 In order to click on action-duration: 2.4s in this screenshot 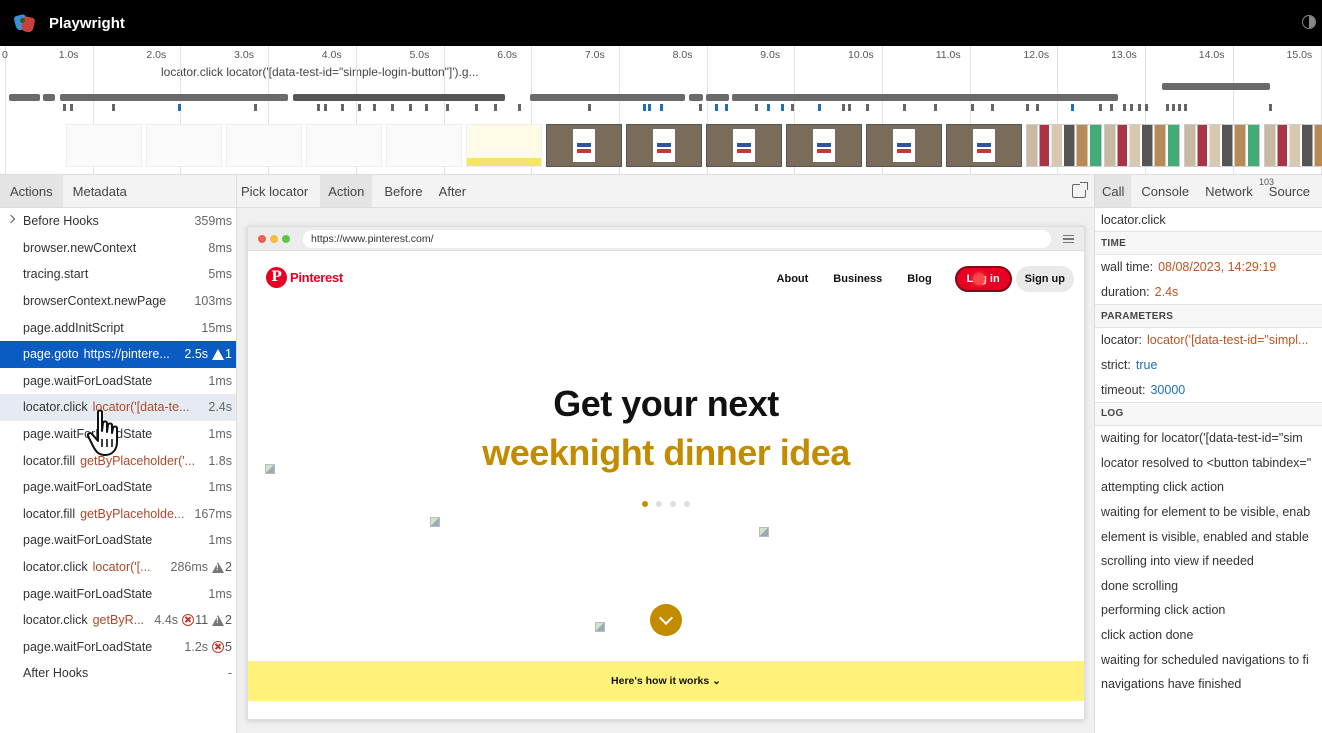, I will do `click(220, 407)`.